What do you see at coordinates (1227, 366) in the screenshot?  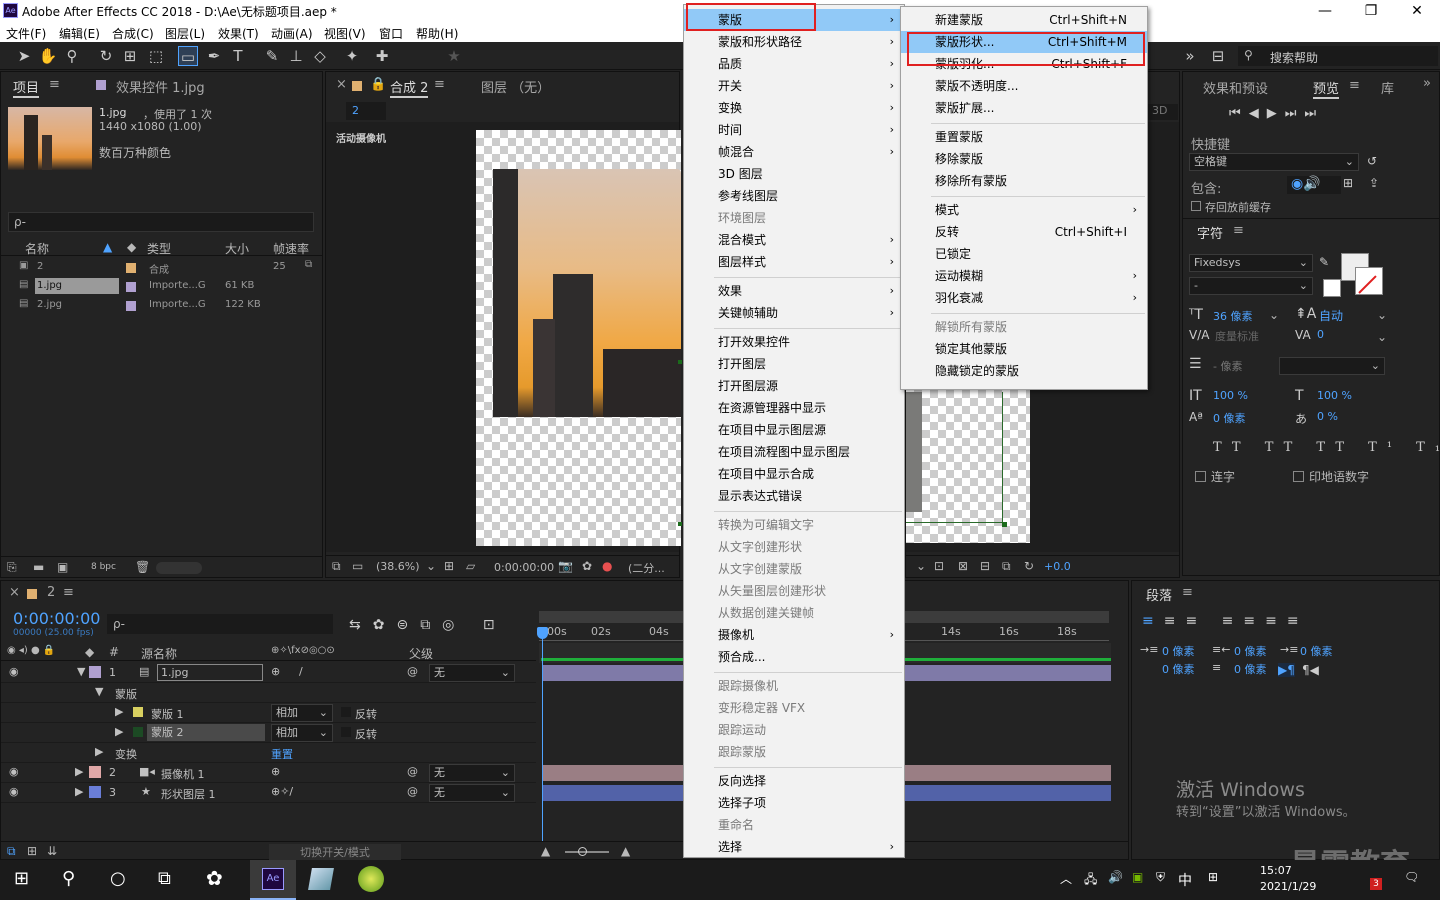 I see `stroke-width-value: - 像素` at bounding box center [1227, 366].